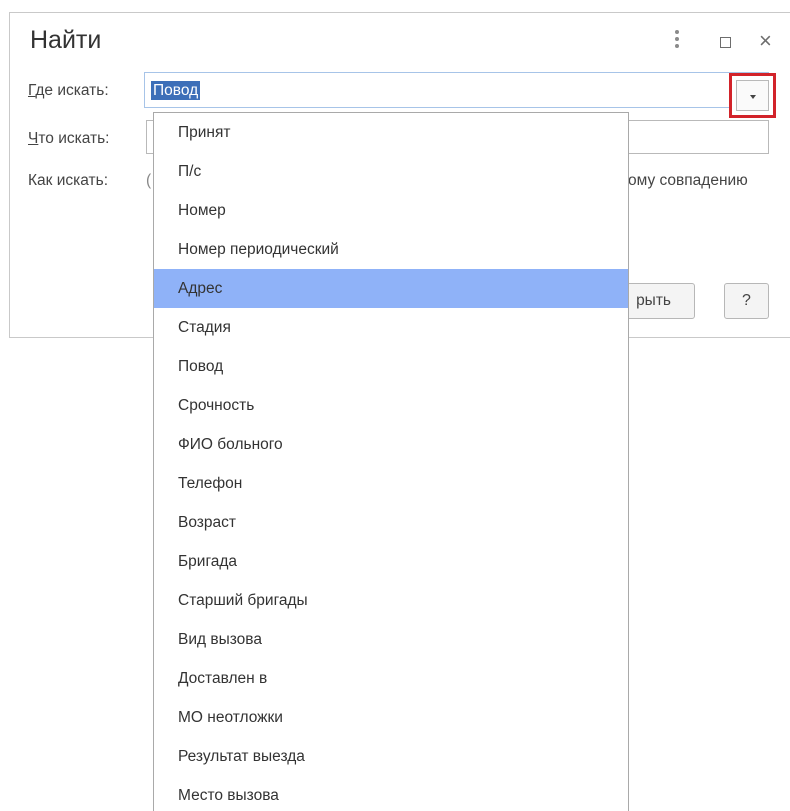 The image size is (790, 811). I want to click on how-option-partial: (, so click(148, 181).